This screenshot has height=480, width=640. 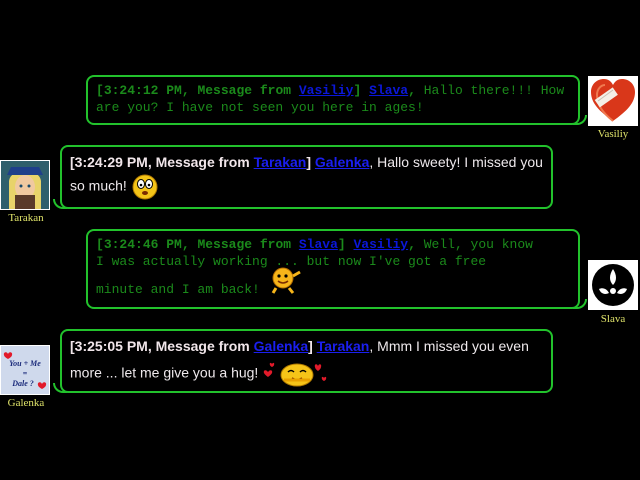 I want to click on avatar-text: Dale ?, so click(x=22, y=383).